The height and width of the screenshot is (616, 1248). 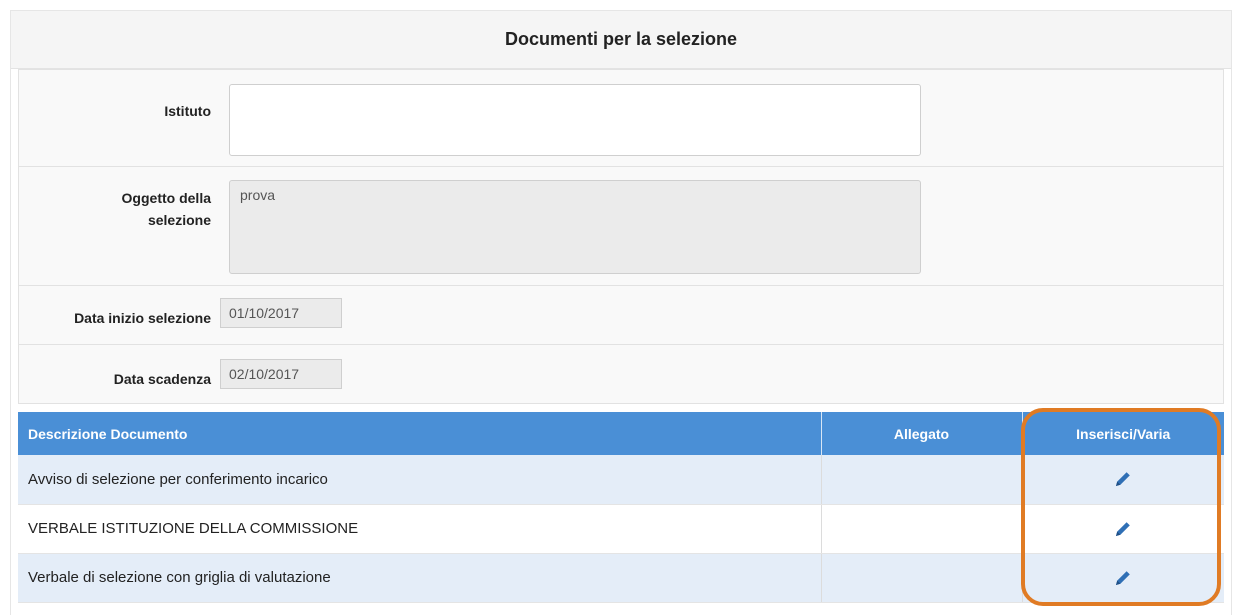 What do you see at coordinates (621, 374) in the screenshot?
I see `data-scadenza-row: Data scadenza 02/10/2017` at bounding box center [621, 374].